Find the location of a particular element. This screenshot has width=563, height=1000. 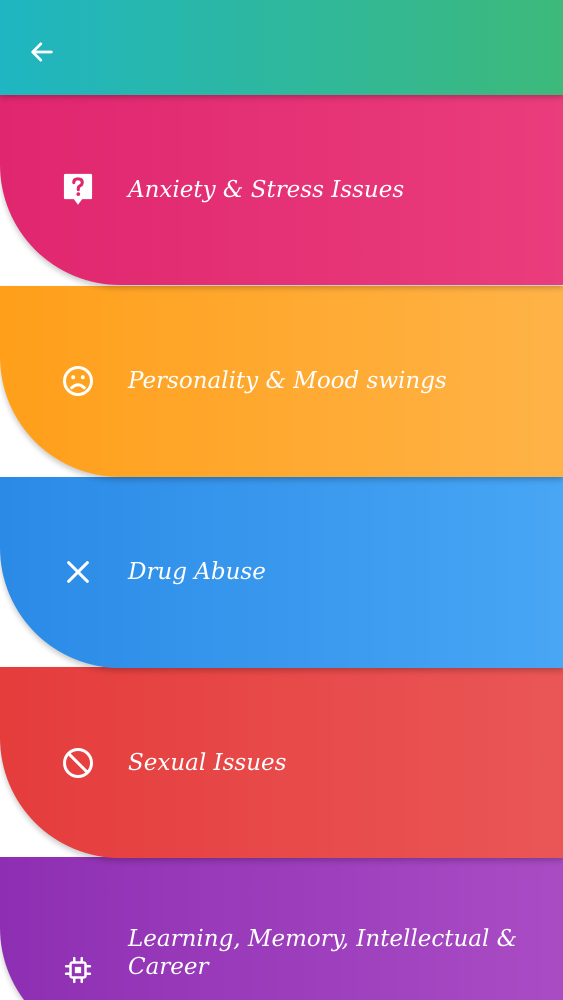

chip-icon is located at coordinates (78, 970).